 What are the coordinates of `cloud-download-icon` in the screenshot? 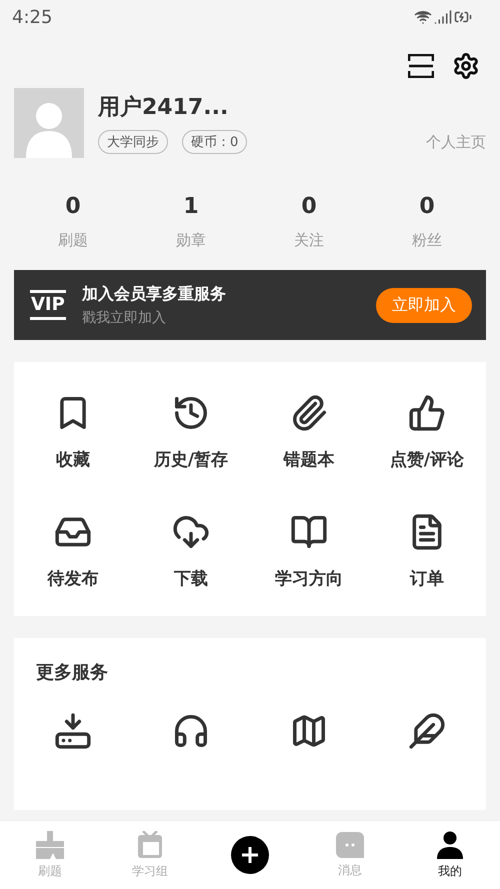 It's located at (191, 532).